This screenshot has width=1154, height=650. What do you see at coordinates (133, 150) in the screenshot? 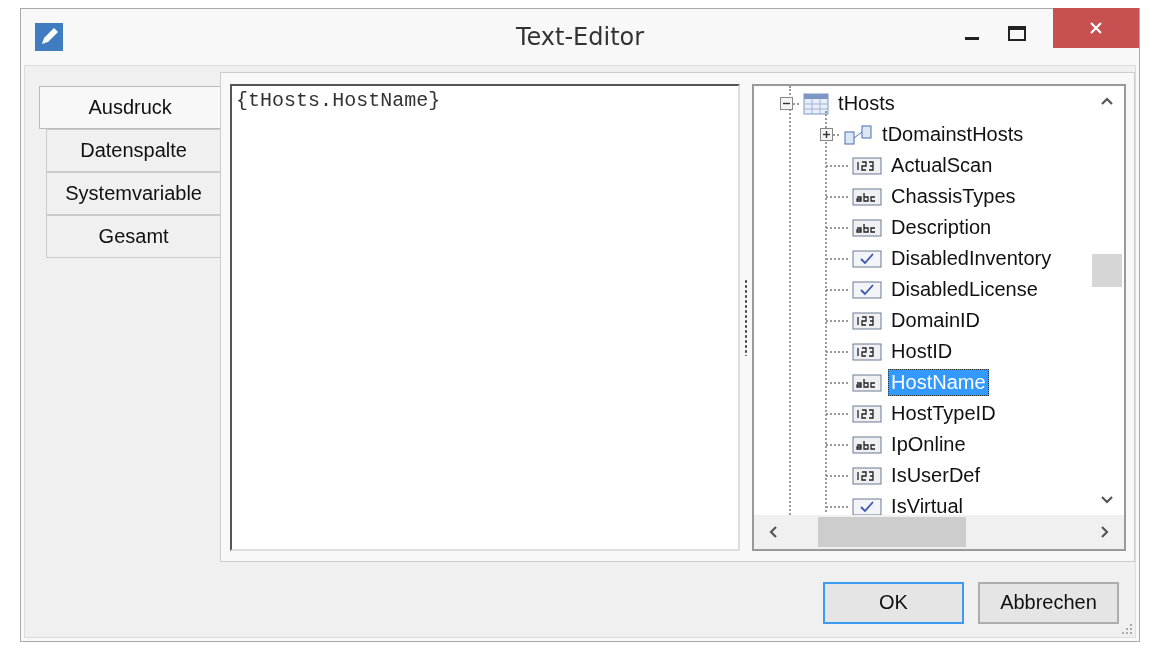
I see `tab: Datenspalte` at bounding box center [133, 150].